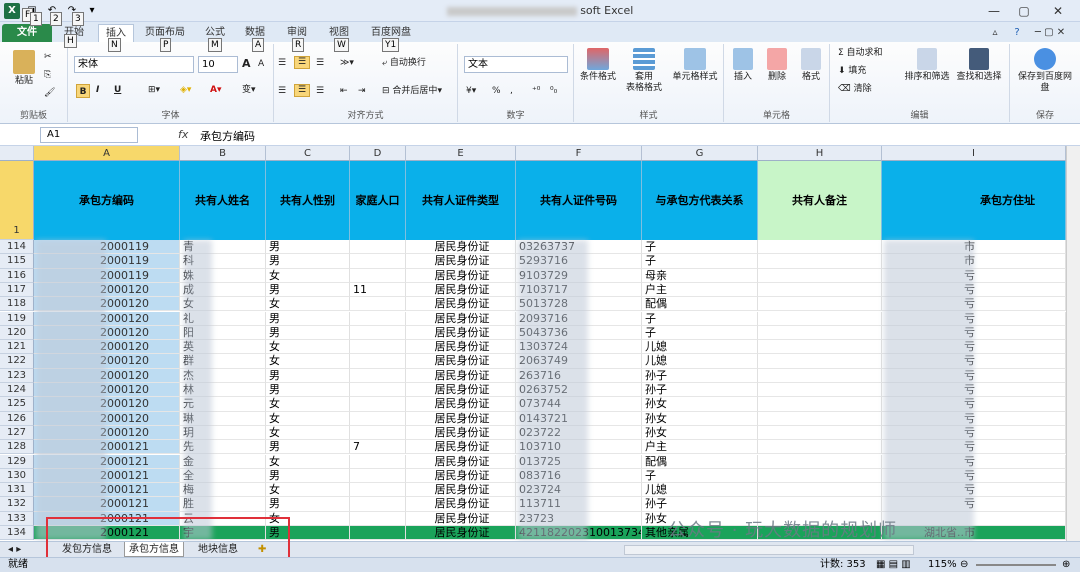  What do you see at coordinates (579, 200) in the screenshot?
I see `header-cell-f: 共有人证件号码` at bounding box center [579, 200].